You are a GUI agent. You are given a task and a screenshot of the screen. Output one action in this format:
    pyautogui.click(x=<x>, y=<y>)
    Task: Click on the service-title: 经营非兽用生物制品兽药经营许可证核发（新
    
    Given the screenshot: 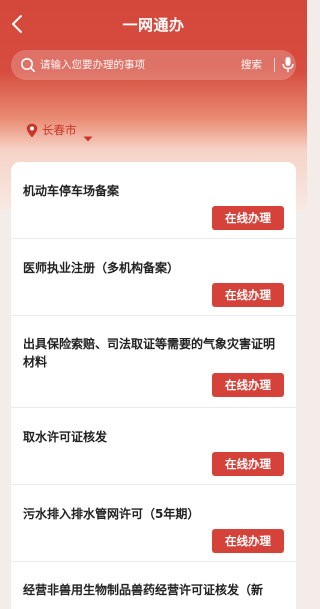 What is the action you would take?
    pyautogui.click(x=143, y=590)
    